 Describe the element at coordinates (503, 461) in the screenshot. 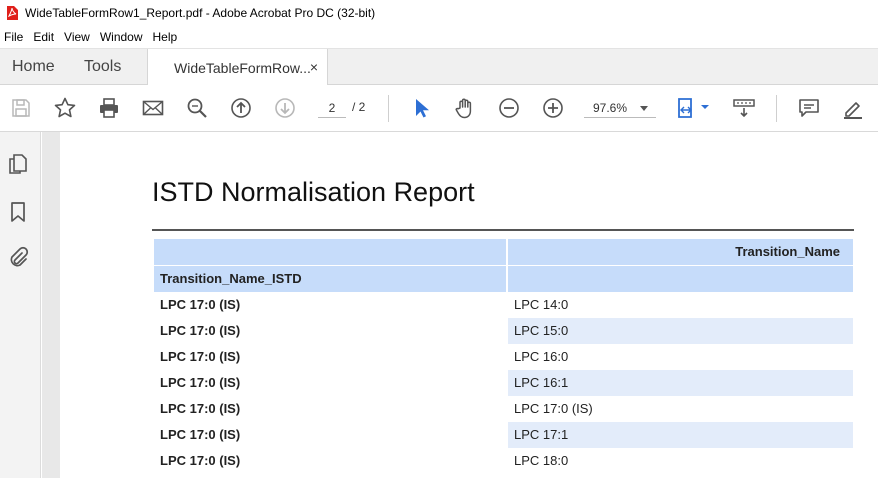

I see `table-row: LPC 17:0 (IS) LPC 18:0` at that location.